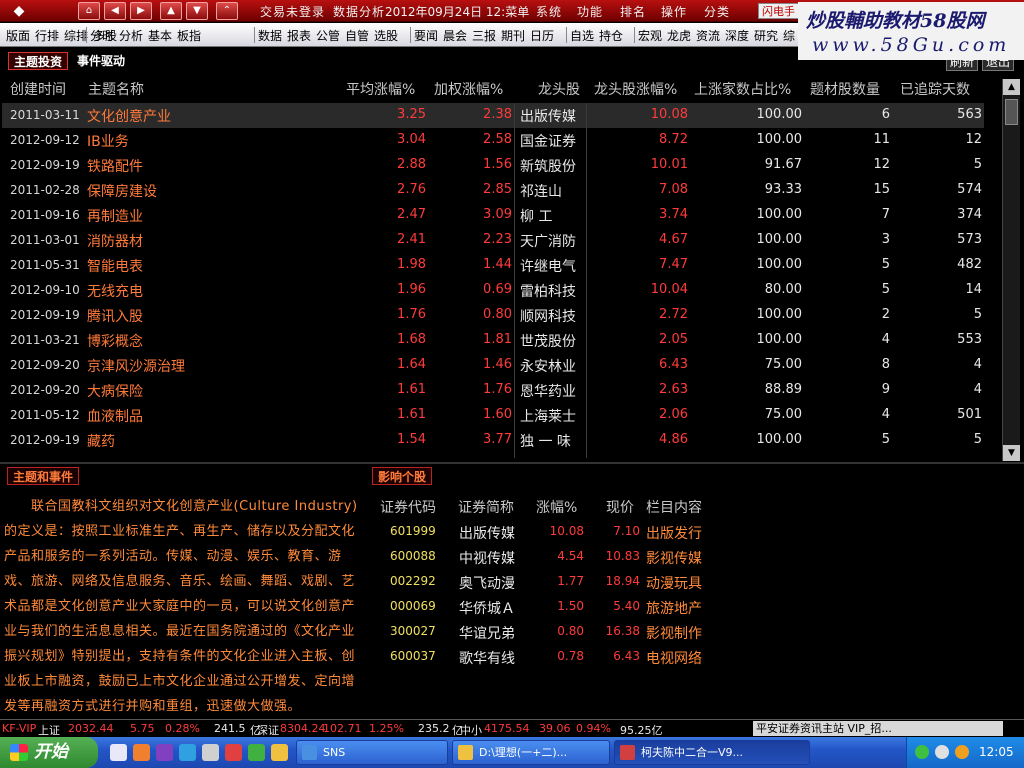 The height and width of the screenshot is (768, 1024). Describe the element at coordinates (493, 415) in the screenshot. I see `table-row: 2011-05-12 血液制品 1.61 1.60 上海莱士 2.06 75.00 4 501` at that location.